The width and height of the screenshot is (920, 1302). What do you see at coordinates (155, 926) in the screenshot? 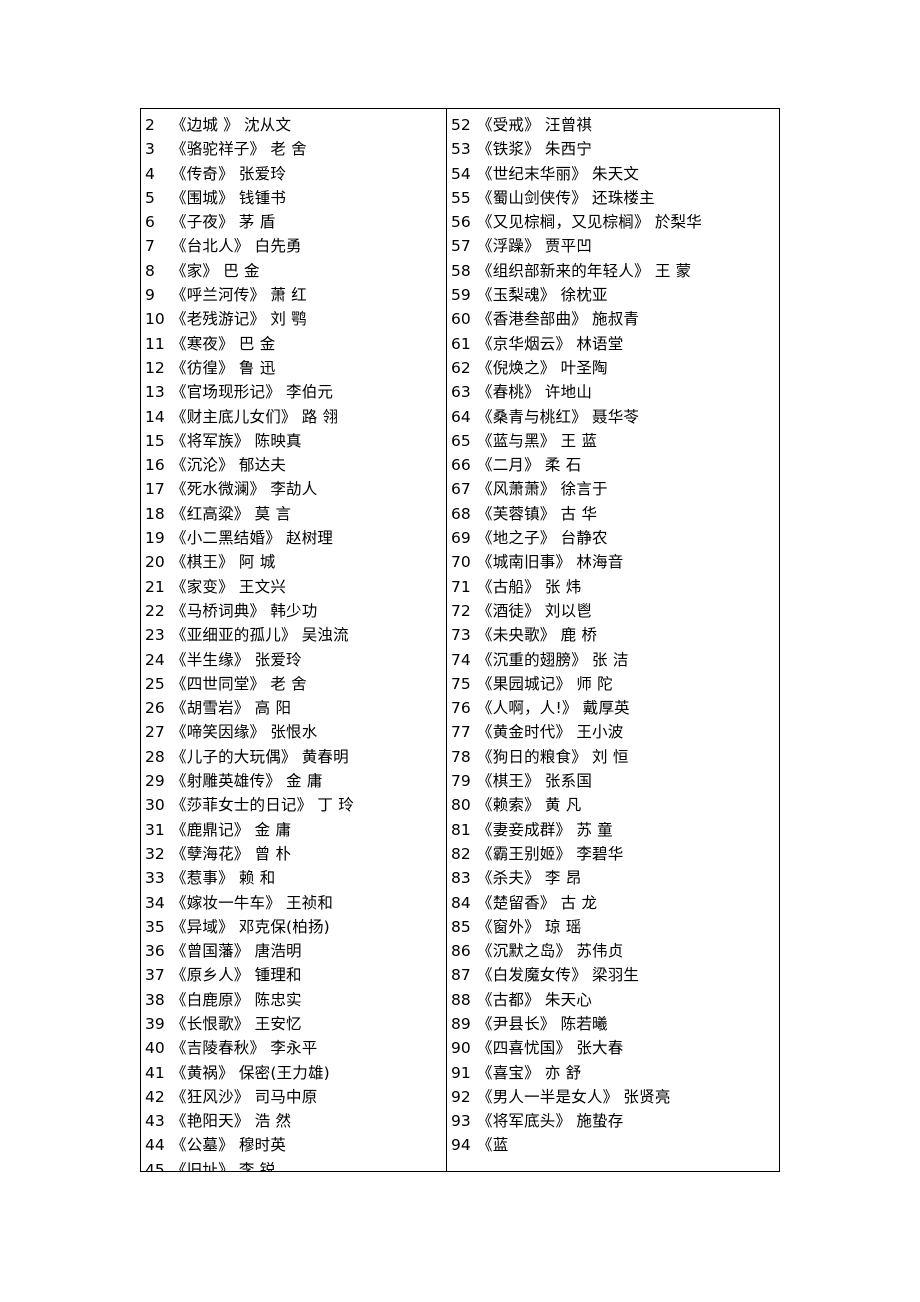
I see `book-entry-number: 35` at bounding box center [155, 926].